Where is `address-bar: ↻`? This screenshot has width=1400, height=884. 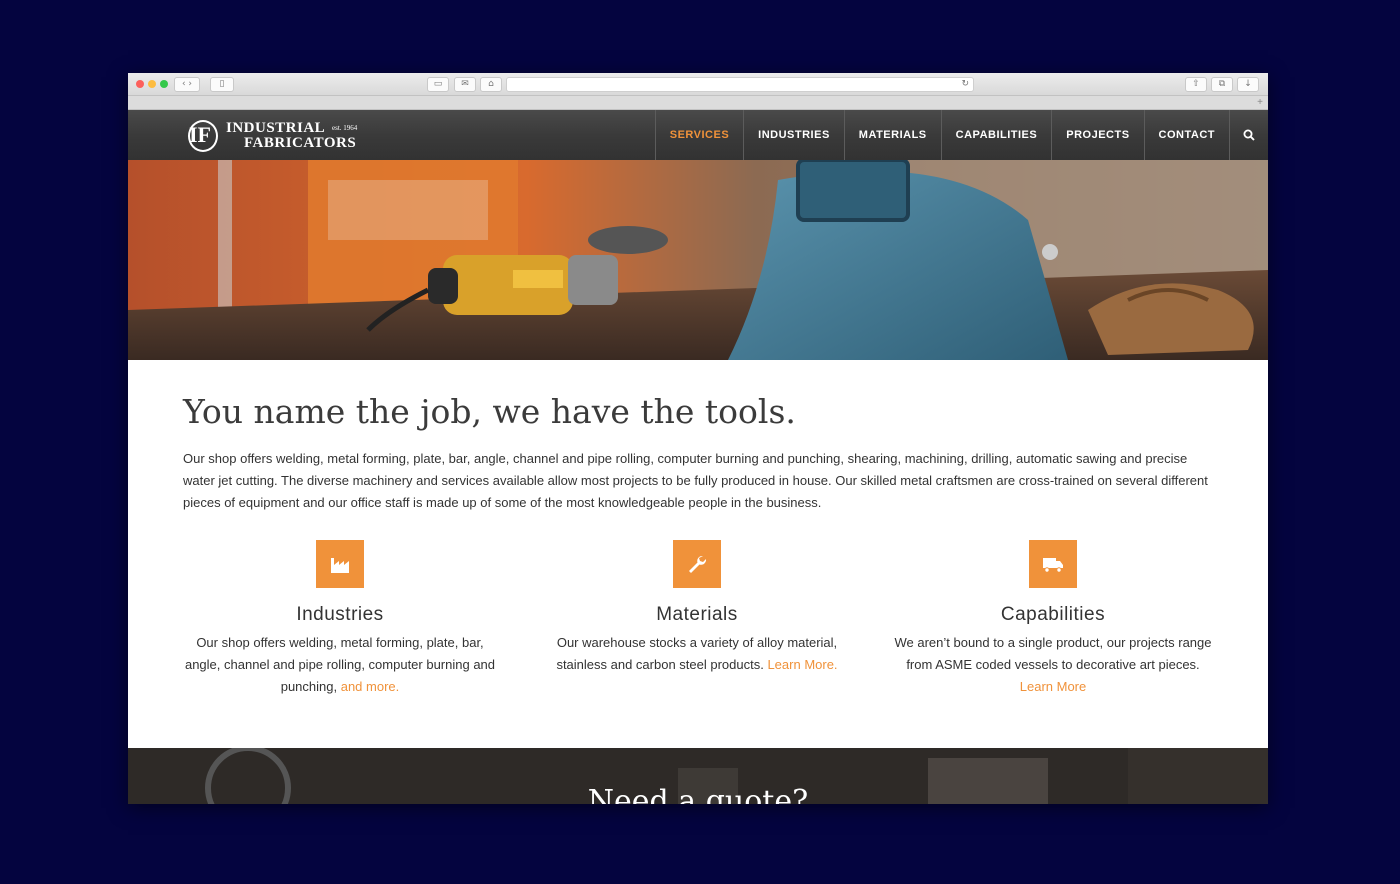 address-bar: ↻ is located at coordinates (740, 84).